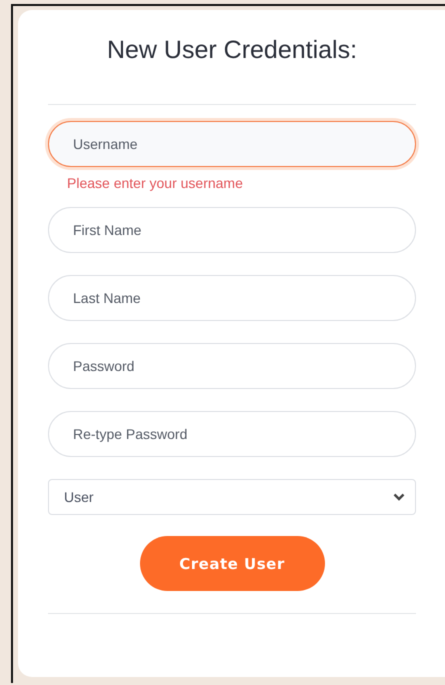 The height and width of the screenshot is (685, 445). What do you see at coordinates (399, 497) in the screenshot?
I see `chevron-down-icon` at bounding box center [399, 497].